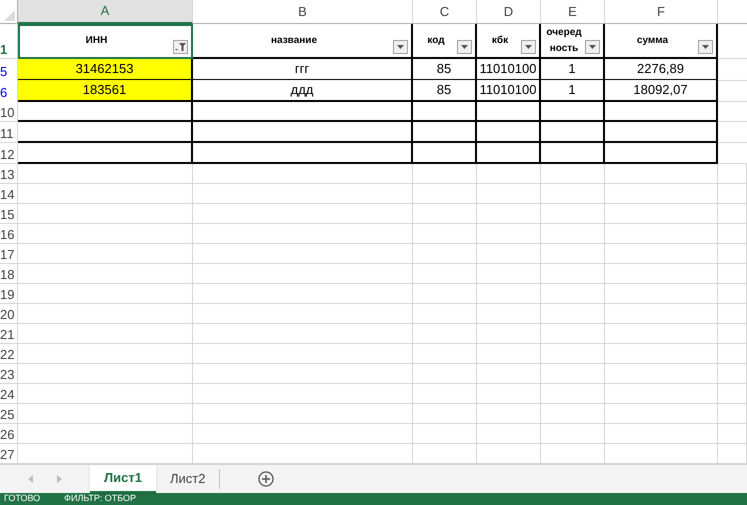  What do you see at coordinates (9, 15) in the screenshot?
I see `corner-triangle-icon` at bounding box center [9, 15].